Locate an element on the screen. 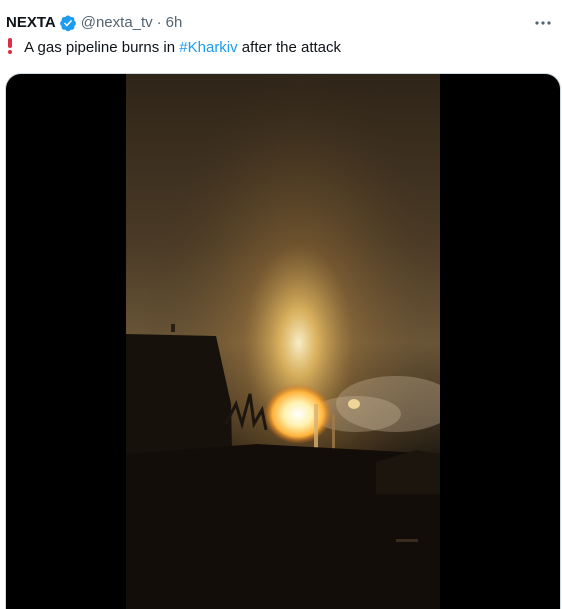 This screenshot has width=562, height=609. red-exclamation-icon is located at coordinates (12, 47).